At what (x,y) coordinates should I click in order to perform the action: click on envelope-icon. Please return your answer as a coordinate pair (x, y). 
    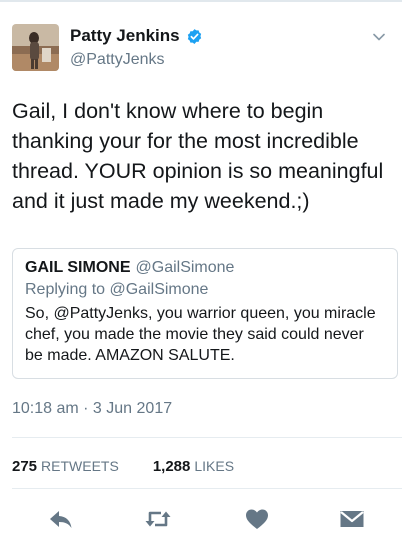
    Looking at the image, I should click on (352, 519).